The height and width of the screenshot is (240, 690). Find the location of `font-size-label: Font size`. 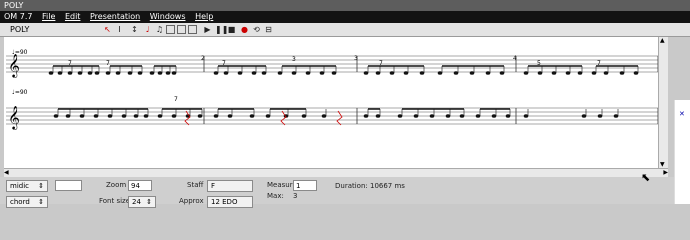

font-size-label: Font size is located at coordinates (115, 201).